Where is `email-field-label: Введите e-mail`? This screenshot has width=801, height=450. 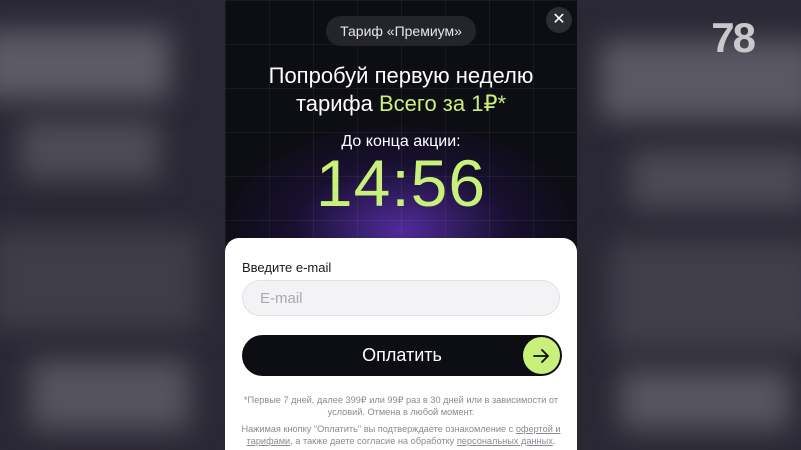 email-field-label: Введите e-mail is located at coordinates (287, 267).